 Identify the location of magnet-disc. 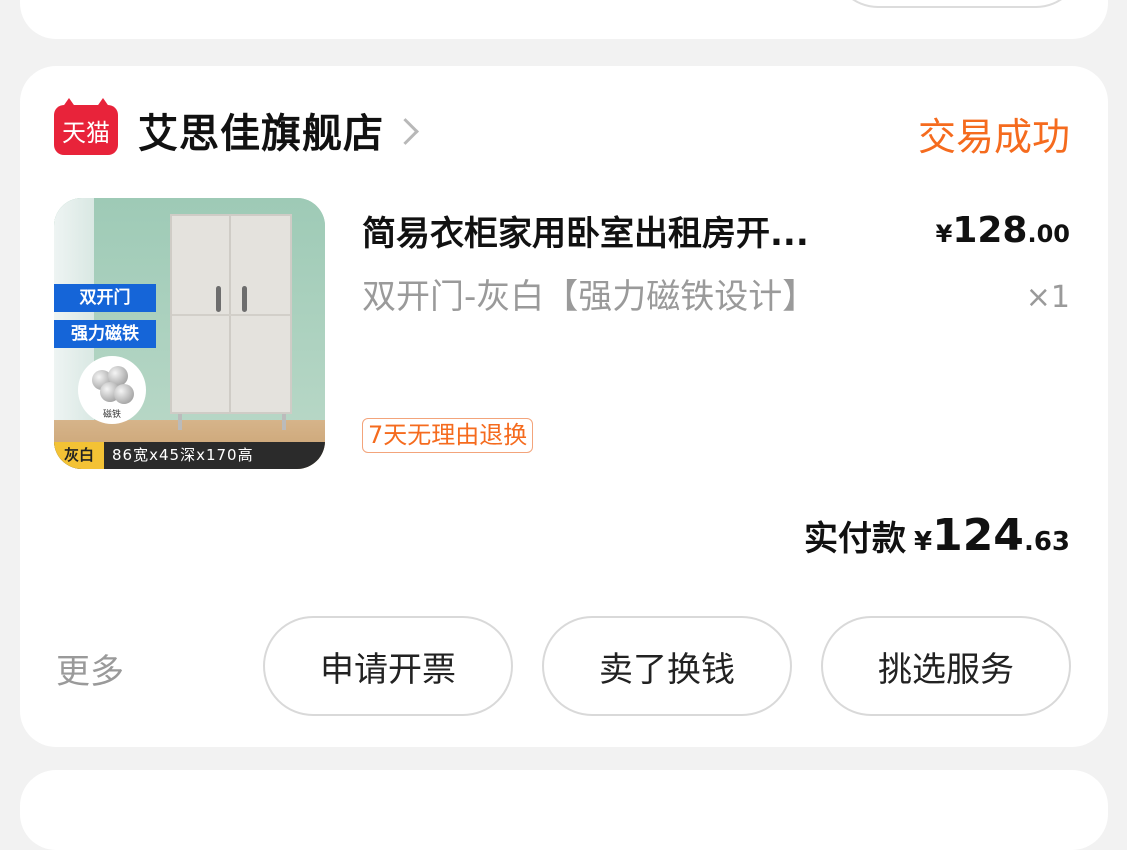
(124, 394).